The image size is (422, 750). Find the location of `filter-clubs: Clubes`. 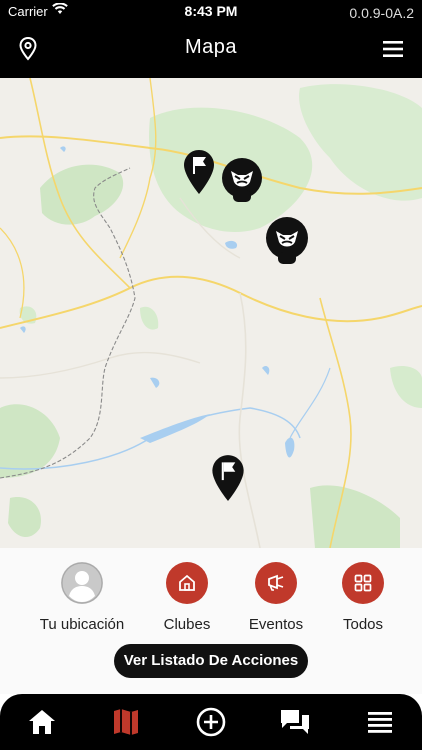

filter-clubs: Clubes is located at coordinates (187, 597).